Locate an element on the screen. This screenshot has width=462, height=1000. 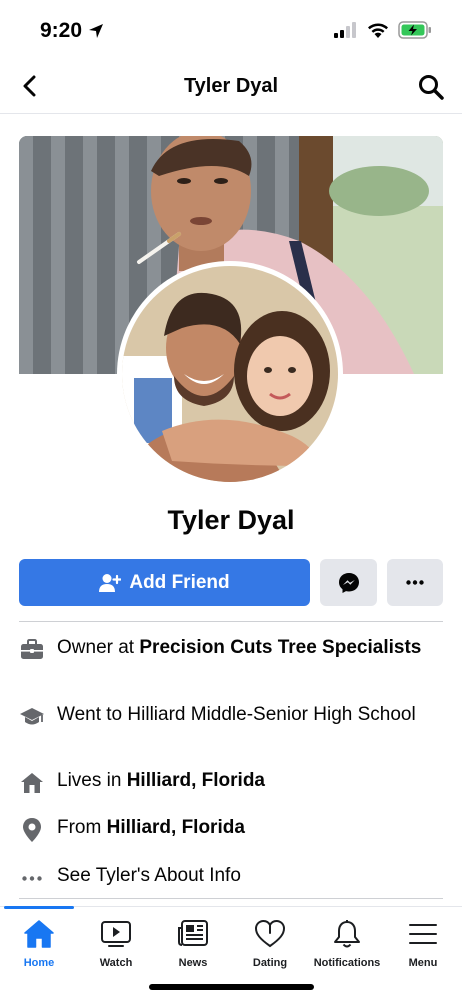
detail-work-prefix: Owner at is located at coordinates (98, 647).